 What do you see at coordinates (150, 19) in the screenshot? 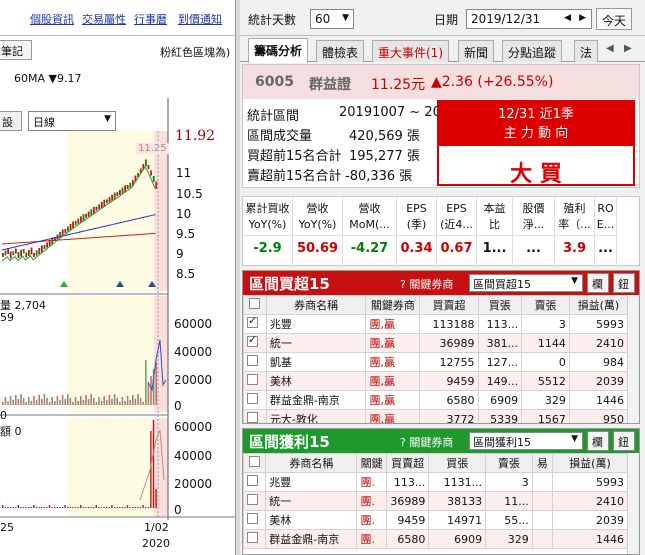
I see `link-calendar: 行事曆` at bounding box center [150, 19].